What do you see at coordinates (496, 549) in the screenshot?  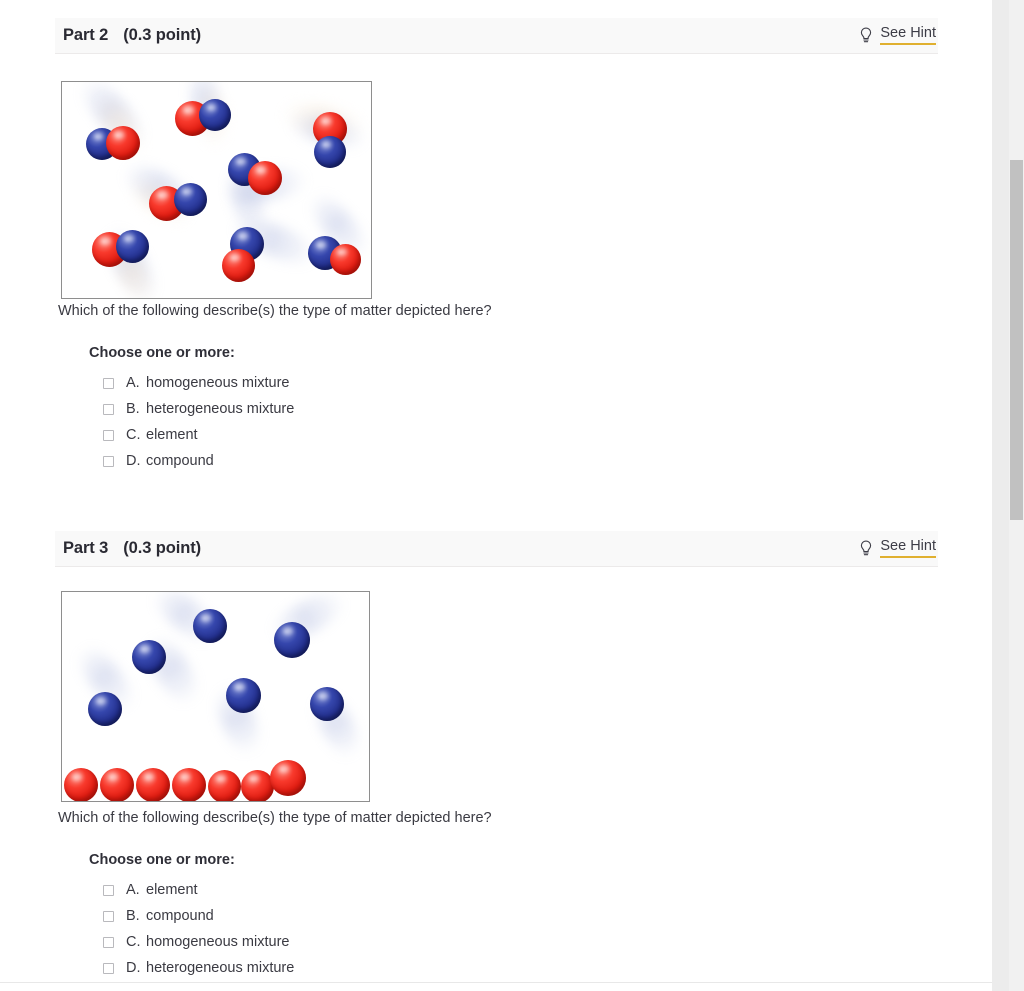 I see `part-3-header: Part 3 (0.3 point) See Hint` at bounding box center [496, 549].